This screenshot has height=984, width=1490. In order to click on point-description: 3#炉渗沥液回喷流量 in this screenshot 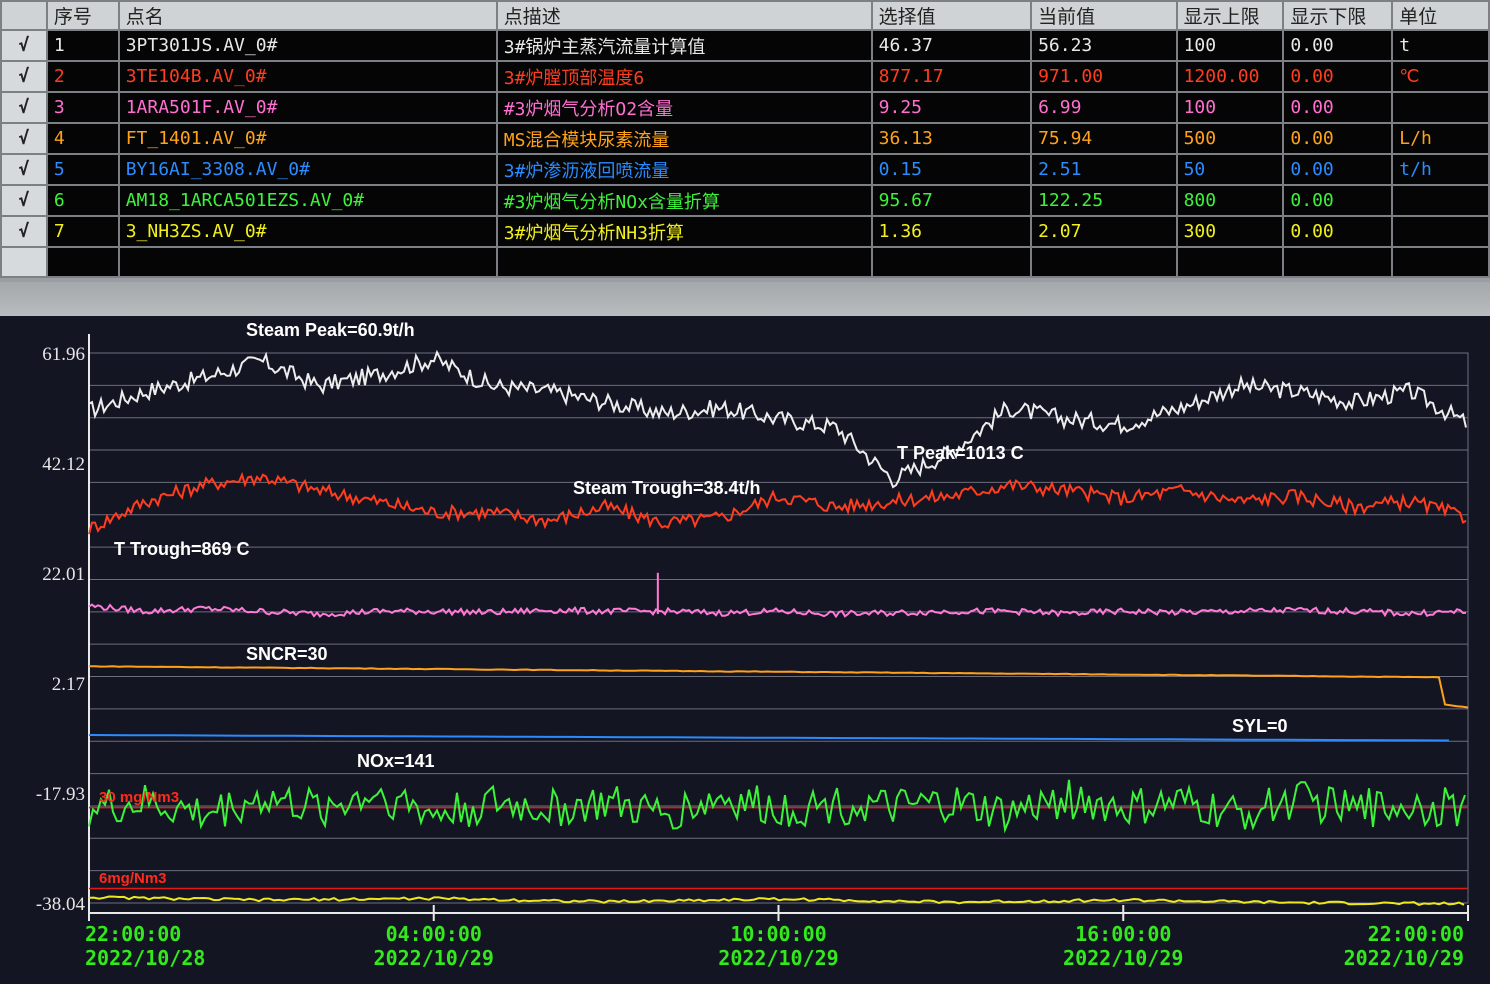, I will do `click(684, 169)`.